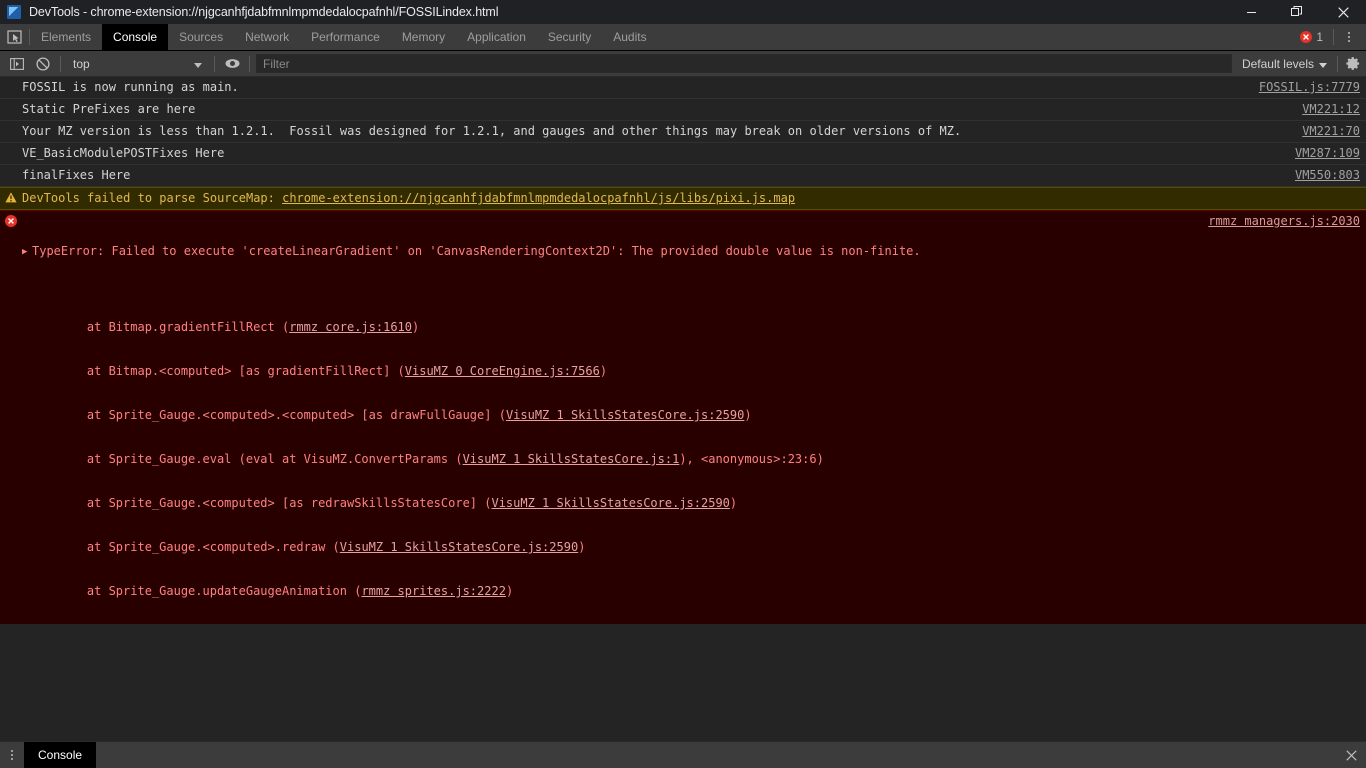 The width and height of the screenshot is (1366, 768). I want to click on drawer-tab-console: Console, so click(60, 755).